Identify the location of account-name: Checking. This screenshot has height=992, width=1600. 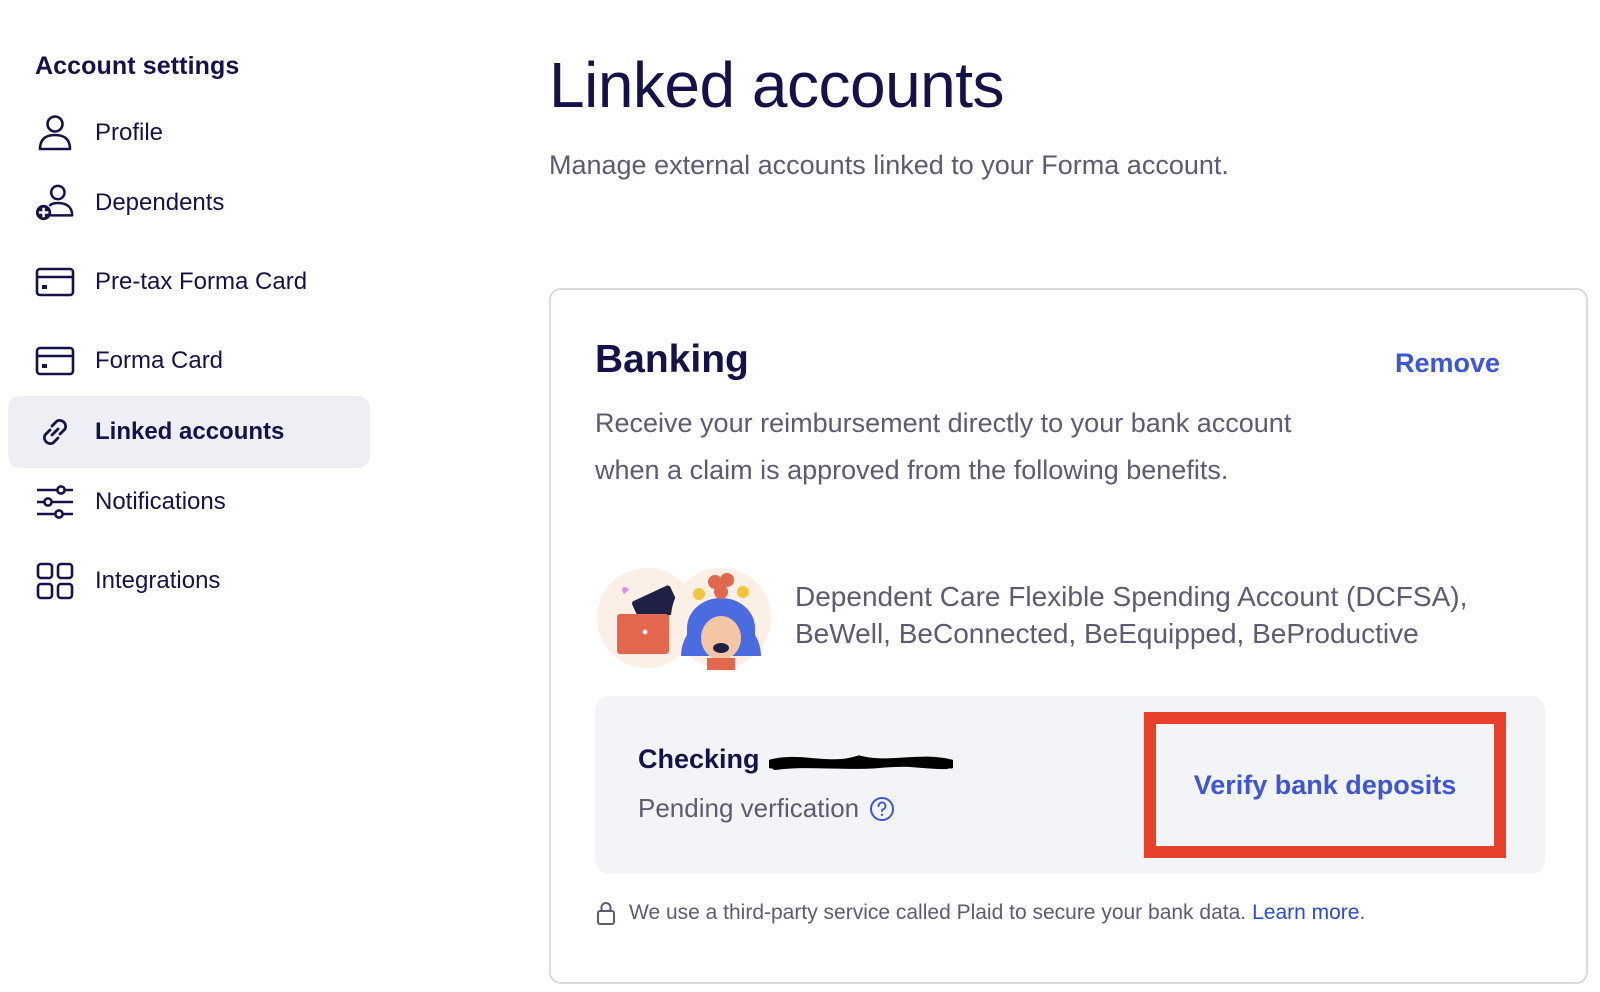
(699, 759).